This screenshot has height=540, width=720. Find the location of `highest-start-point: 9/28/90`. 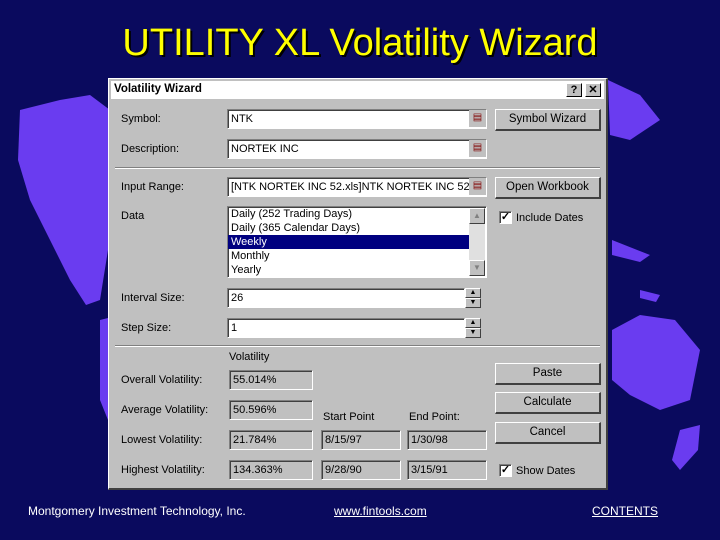

highest-start-point: 9/28/90 is located at coordinates (361, 470).